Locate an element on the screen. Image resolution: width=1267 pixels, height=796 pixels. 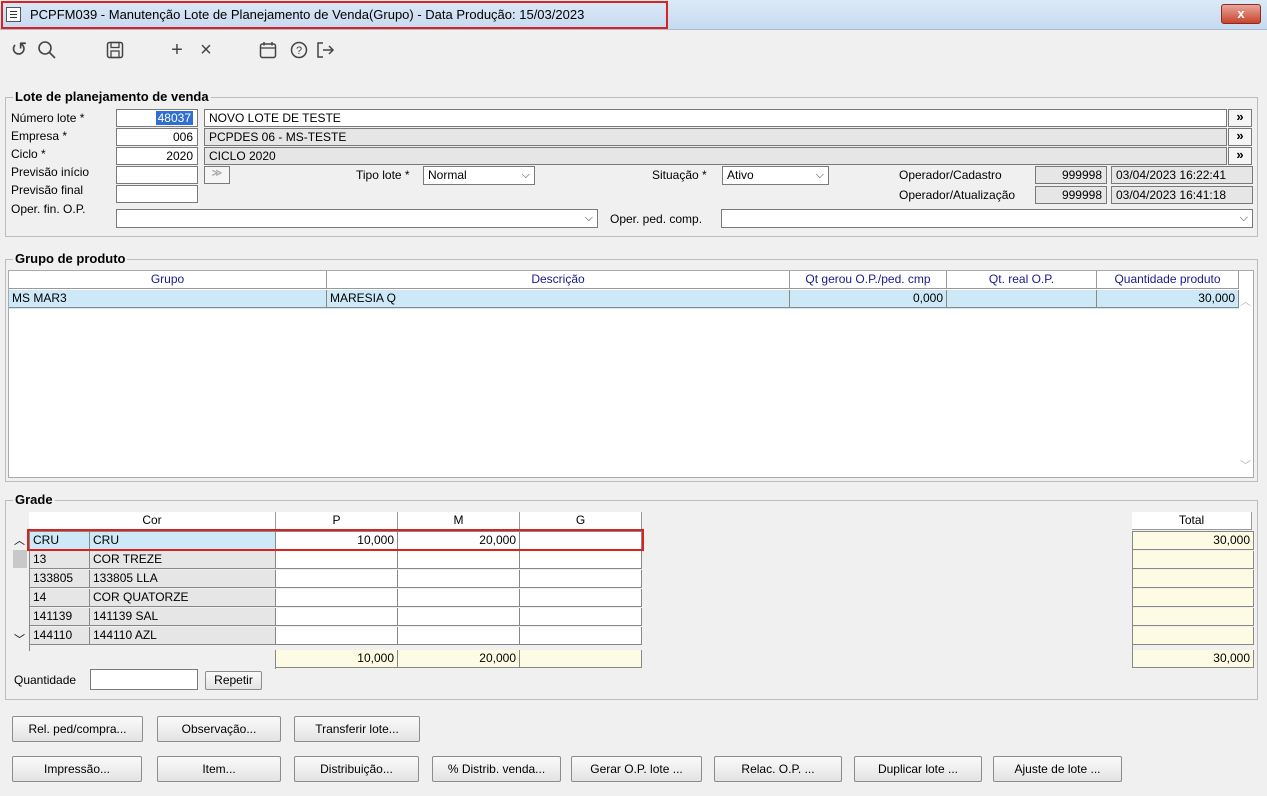
save-icon is located at coordinates (115, 50).